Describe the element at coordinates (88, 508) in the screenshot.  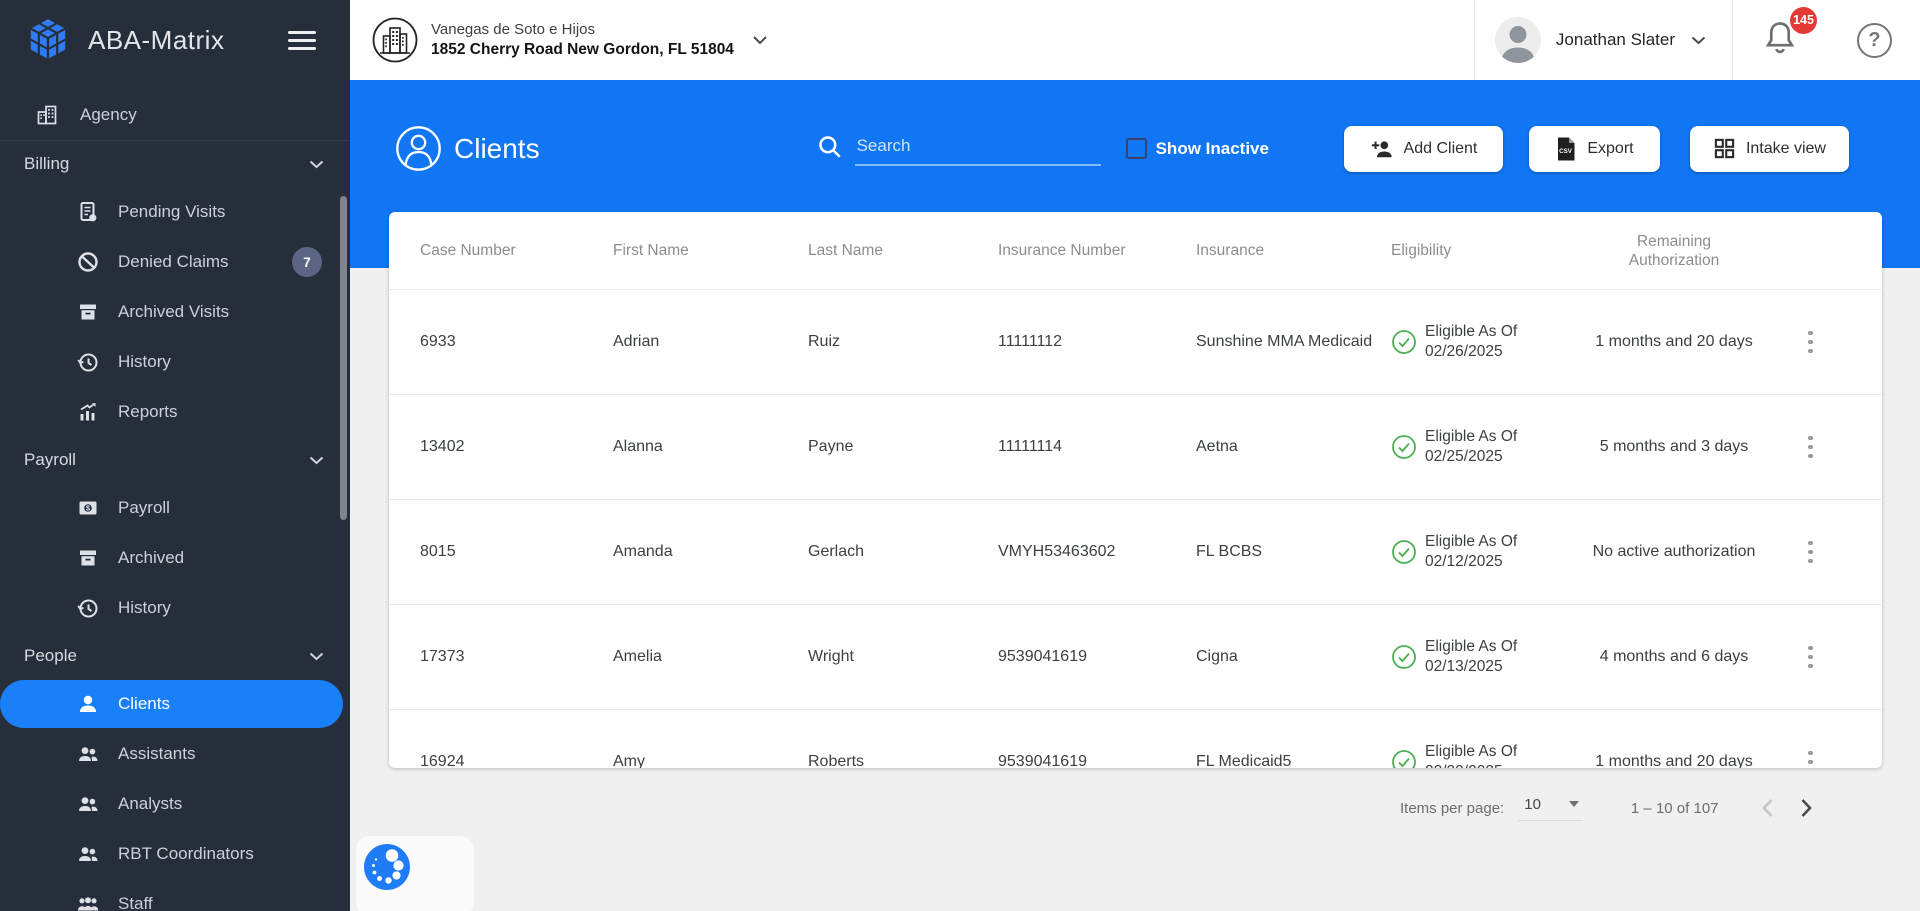
I see `payroll-icon: $` at that location.